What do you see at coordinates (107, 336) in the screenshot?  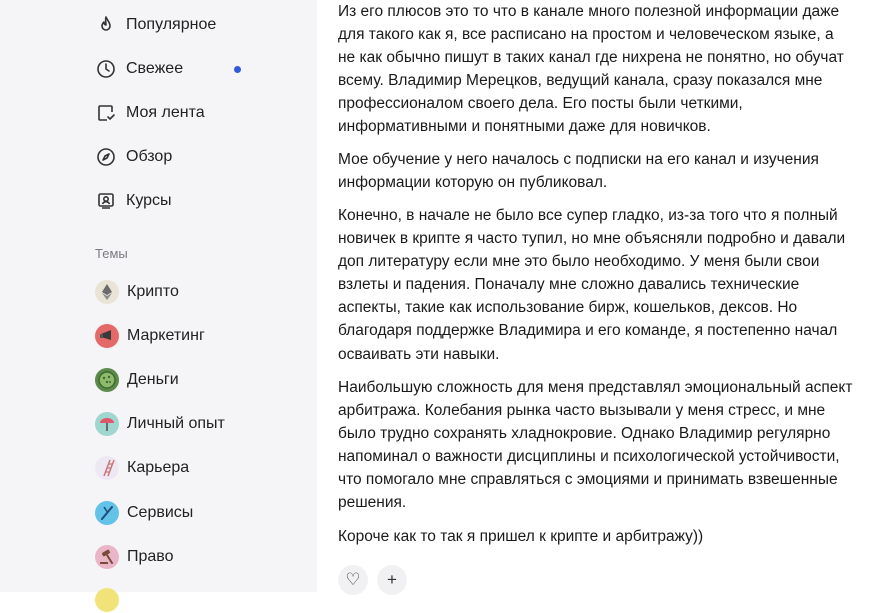 I see `marketing-icon` at bounding box center [107, 336].